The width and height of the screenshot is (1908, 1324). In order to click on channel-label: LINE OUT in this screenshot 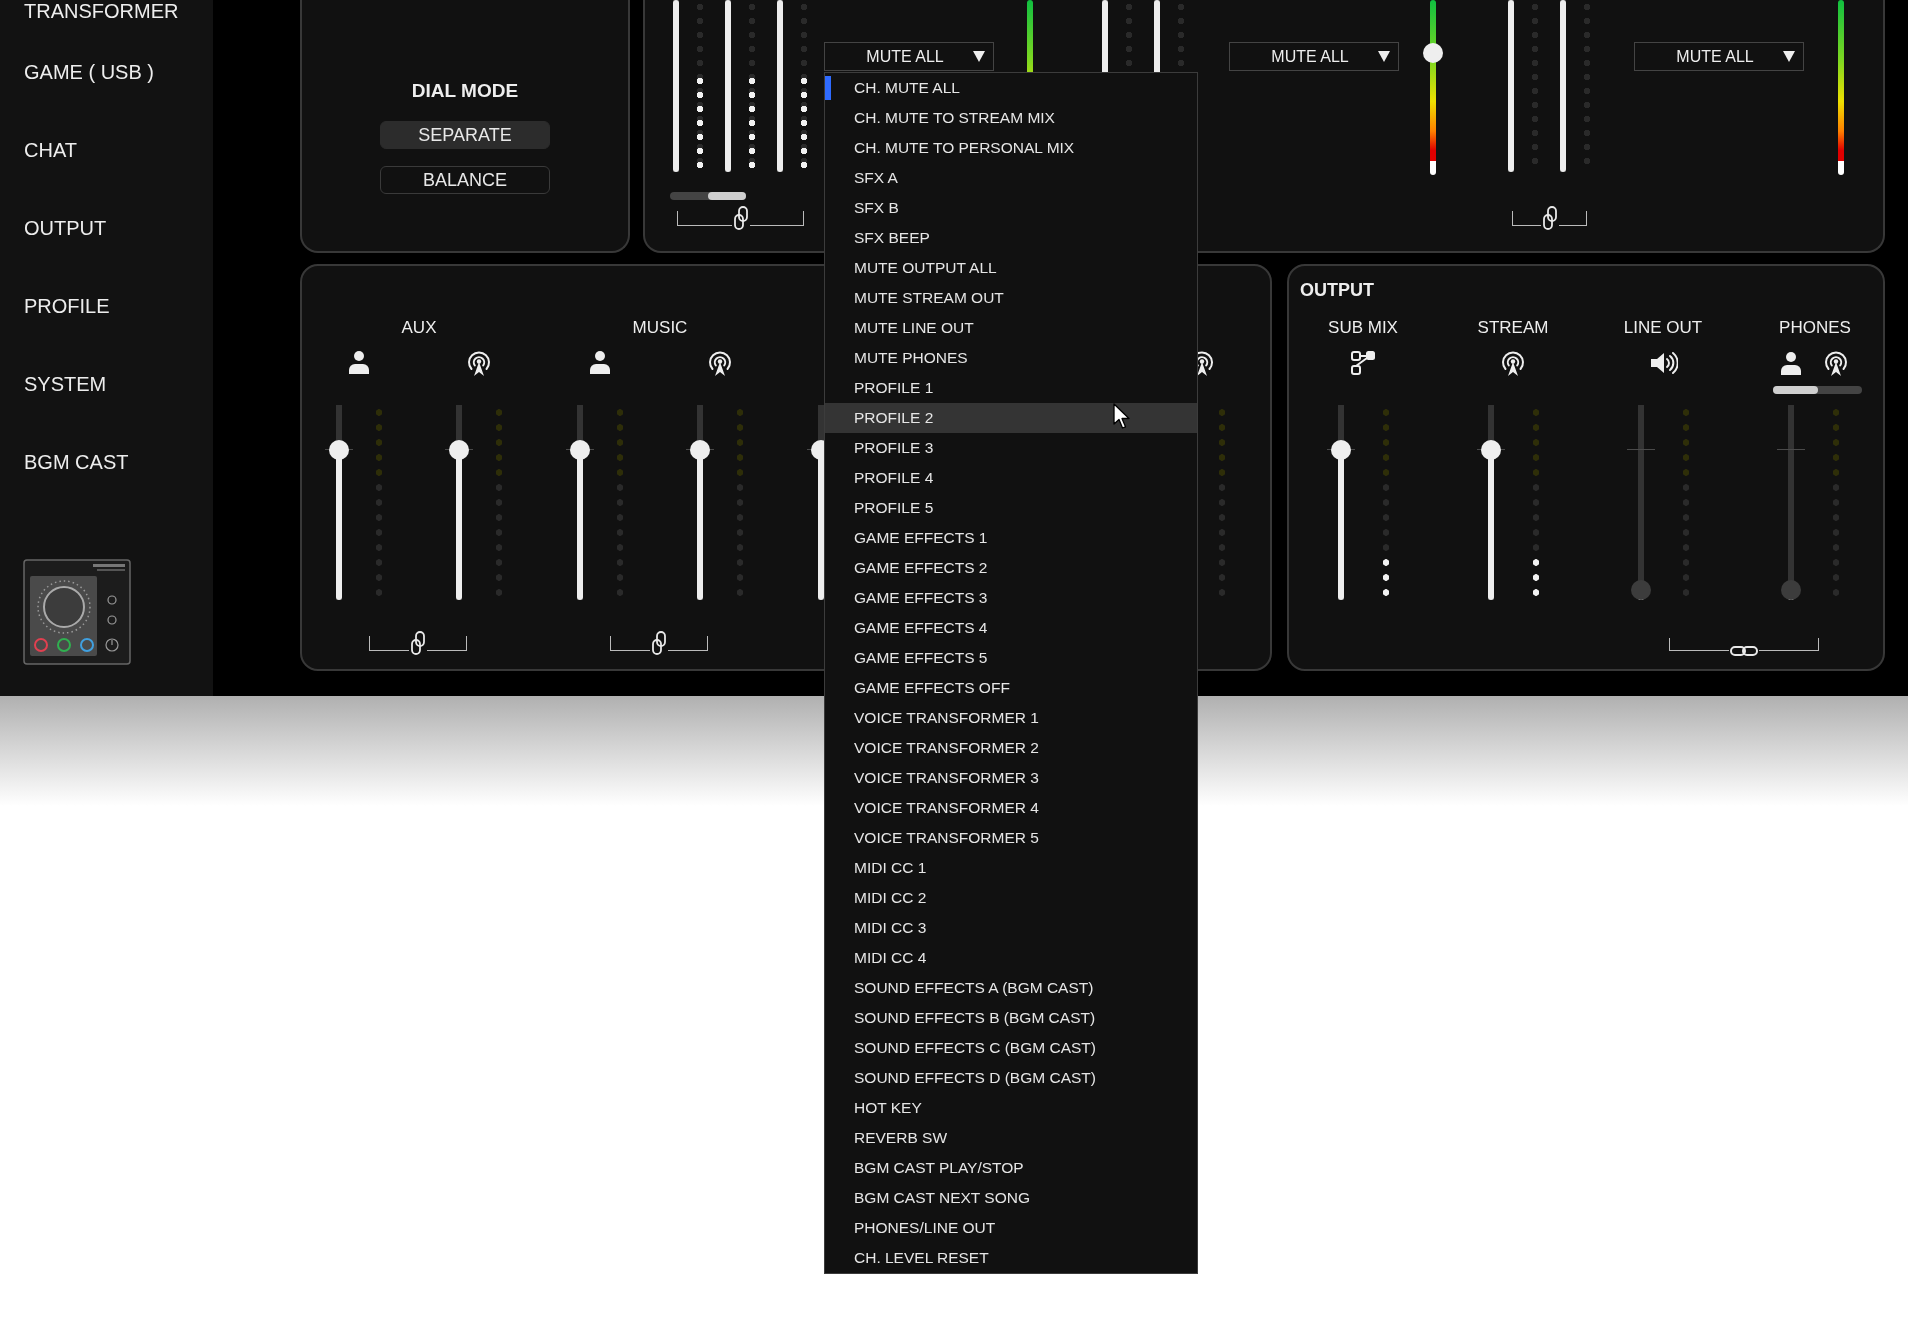, I will do `click(1663, 328)`.